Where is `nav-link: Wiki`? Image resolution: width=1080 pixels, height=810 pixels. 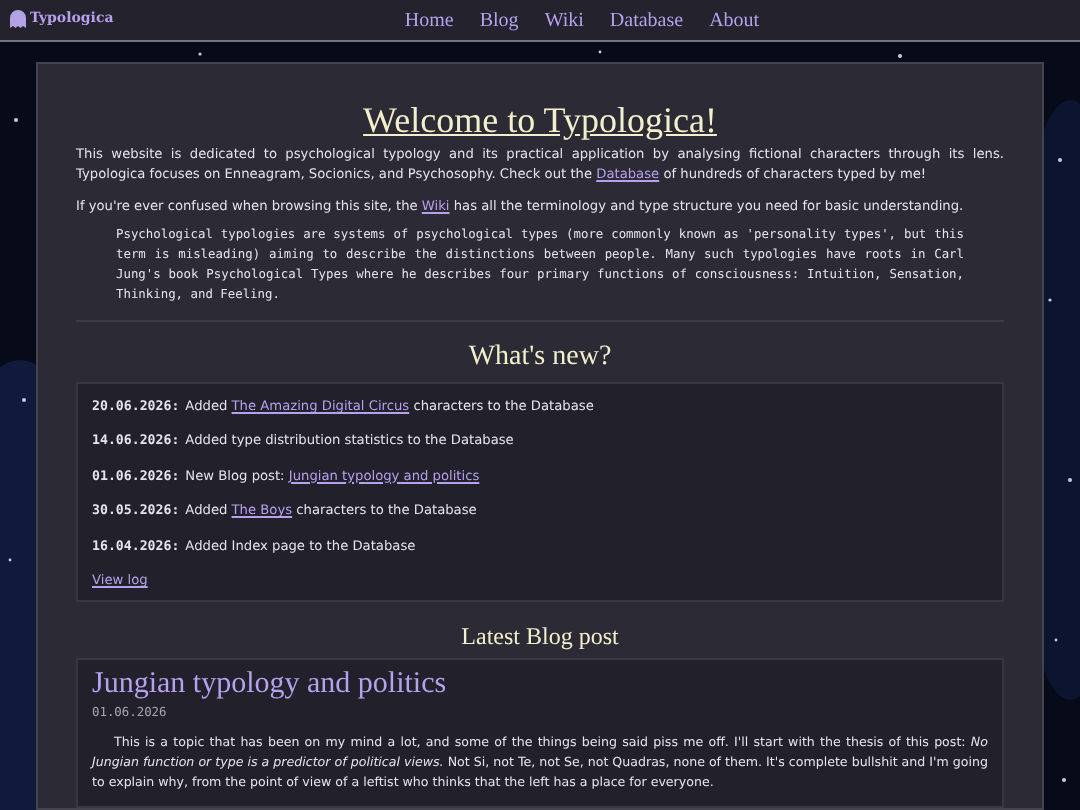 nav-link: Wiki is located at coordinates (564, 20).